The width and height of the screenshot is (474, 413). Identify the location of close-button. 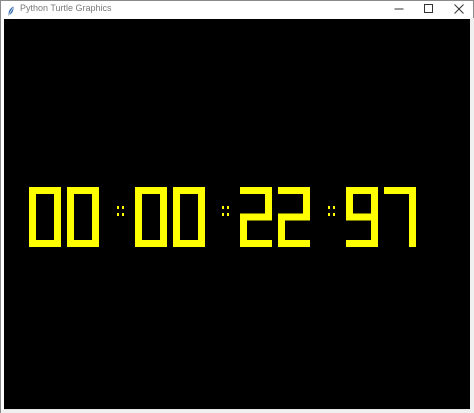
(459, 9).